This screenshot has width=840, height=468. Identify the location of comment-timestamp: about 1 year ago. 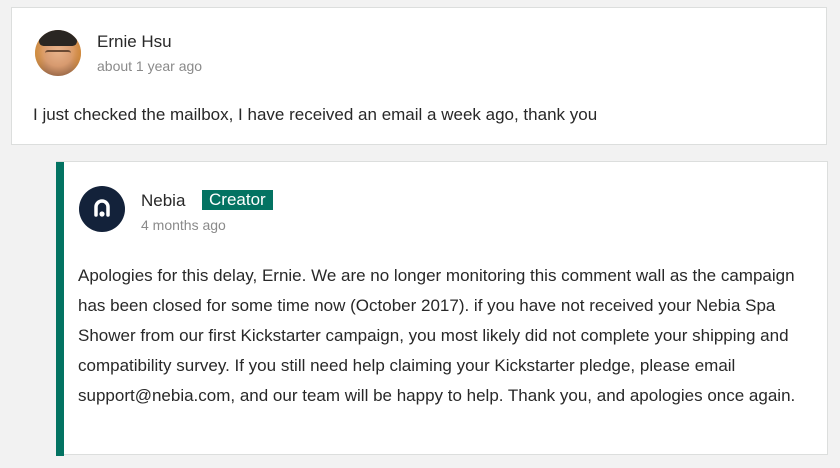
(149, 66).